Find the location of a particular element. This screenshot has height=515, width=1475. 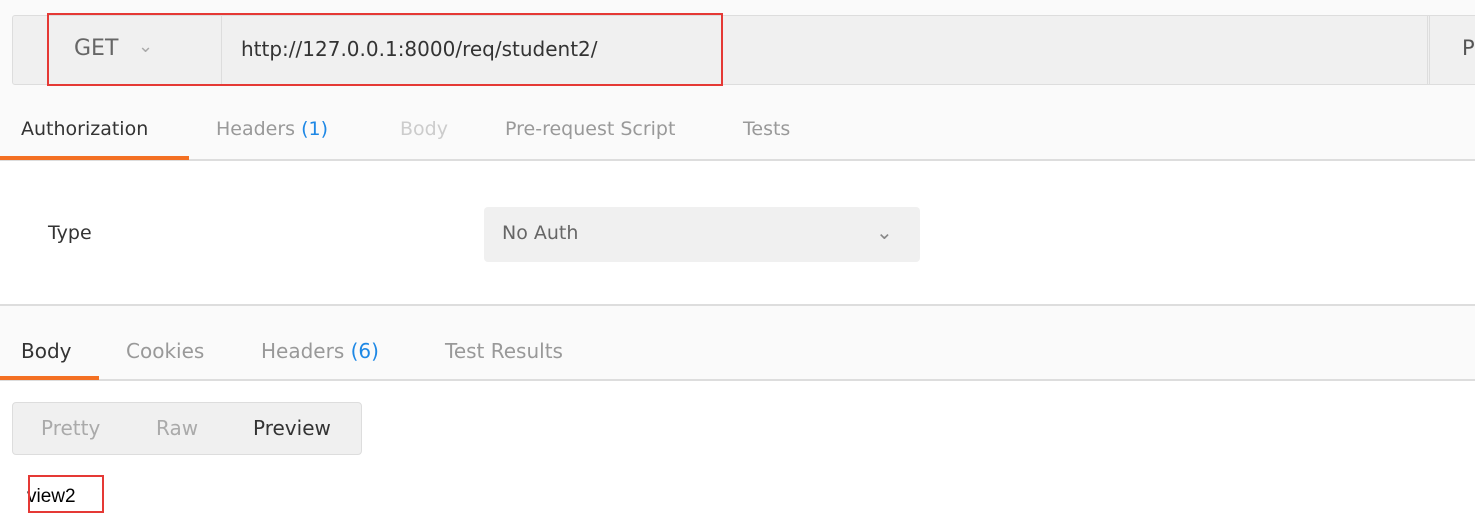

tab-headers: Headers (1) is located at coordinates (272, 129).